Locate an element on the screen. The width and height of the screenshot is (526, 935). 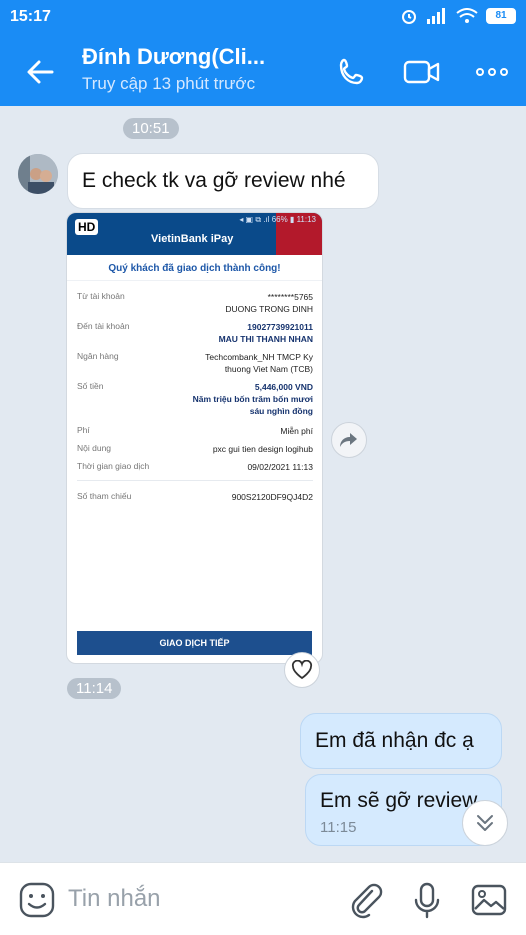
video-call-icon is located at coordinates (422, 72).